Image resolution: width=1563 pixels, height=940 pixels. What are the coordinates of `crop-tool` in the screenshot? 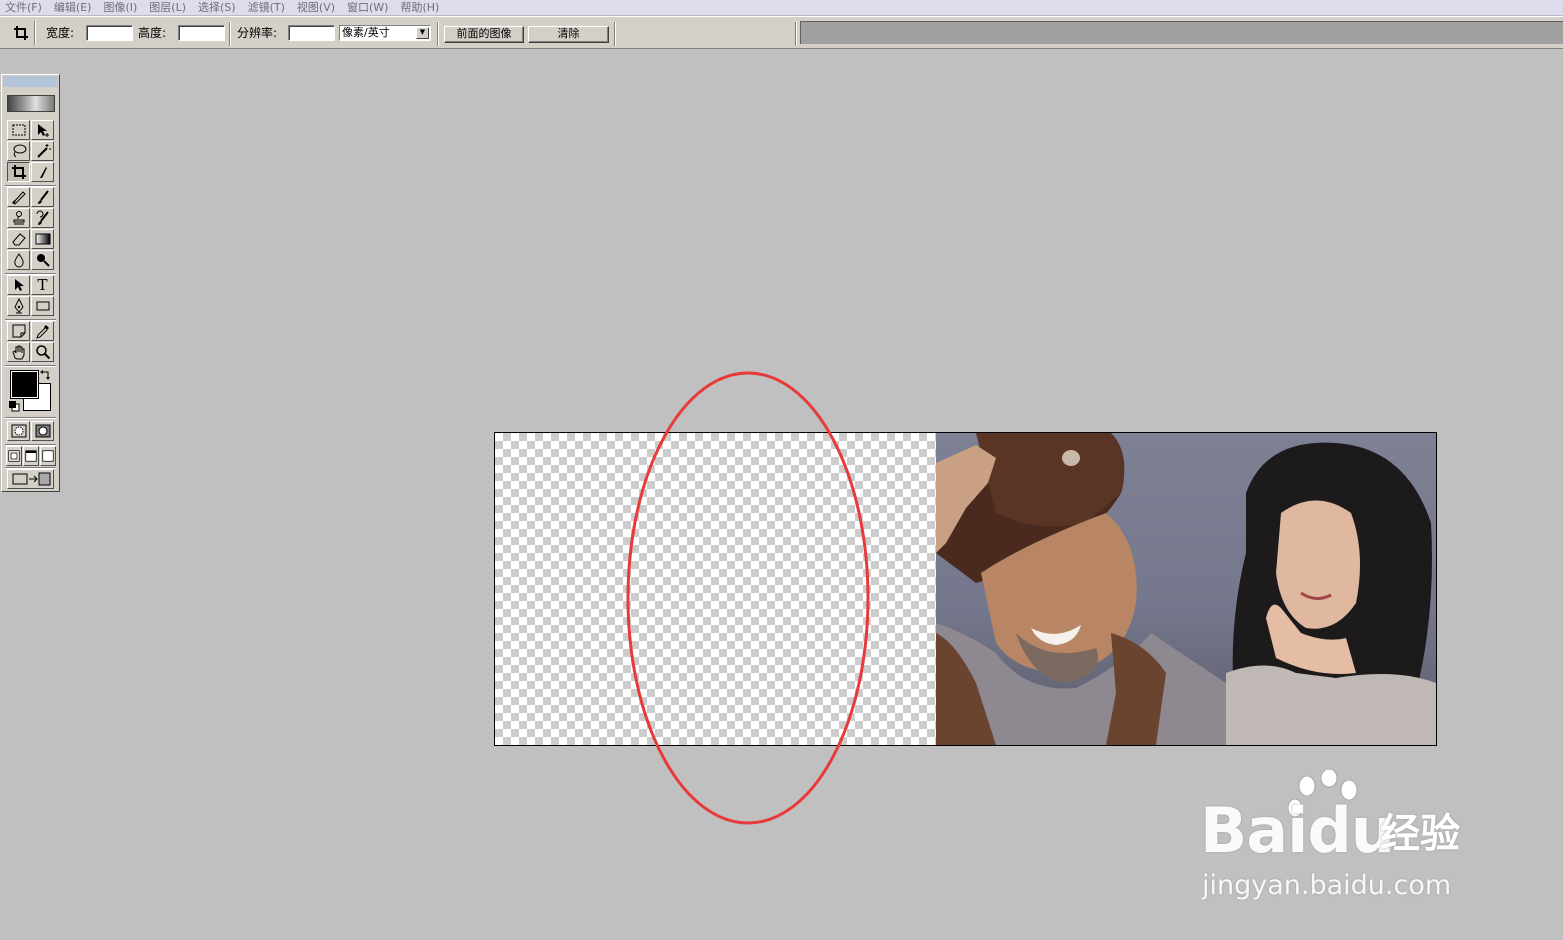 It's located at (18, 172).